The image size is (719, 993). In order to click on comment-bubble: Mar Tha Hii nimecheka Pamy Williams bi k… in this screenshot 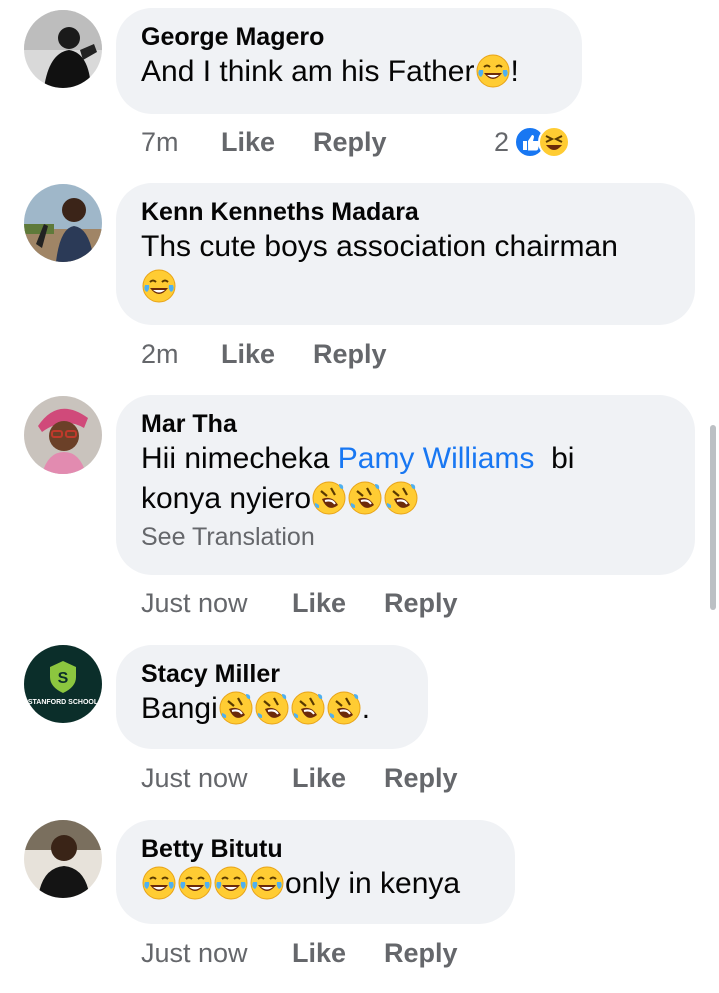, I will do `click(405, 485)`.